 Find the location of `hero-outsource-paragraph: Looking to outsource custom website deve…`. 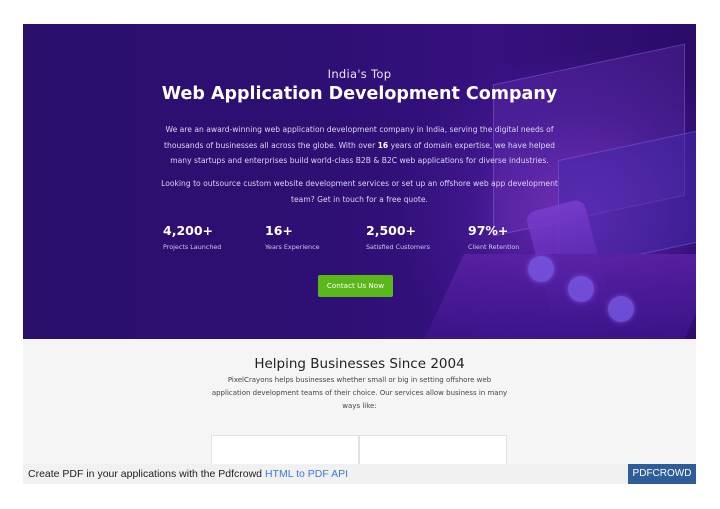

hero-outsource-paragraph: Looking to outsource custom website deve… is located at coordinates (359, 191).